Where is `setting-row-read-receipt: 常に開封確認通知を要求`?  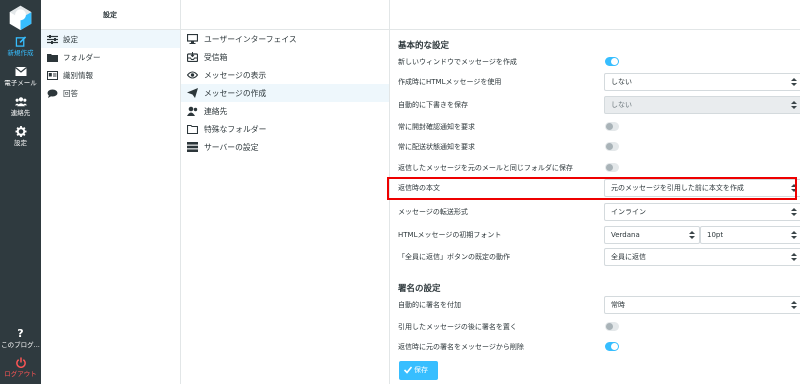
setting-row-read-receipt: 常に開封確認通知を要求 is located at coordinates (596, 127).